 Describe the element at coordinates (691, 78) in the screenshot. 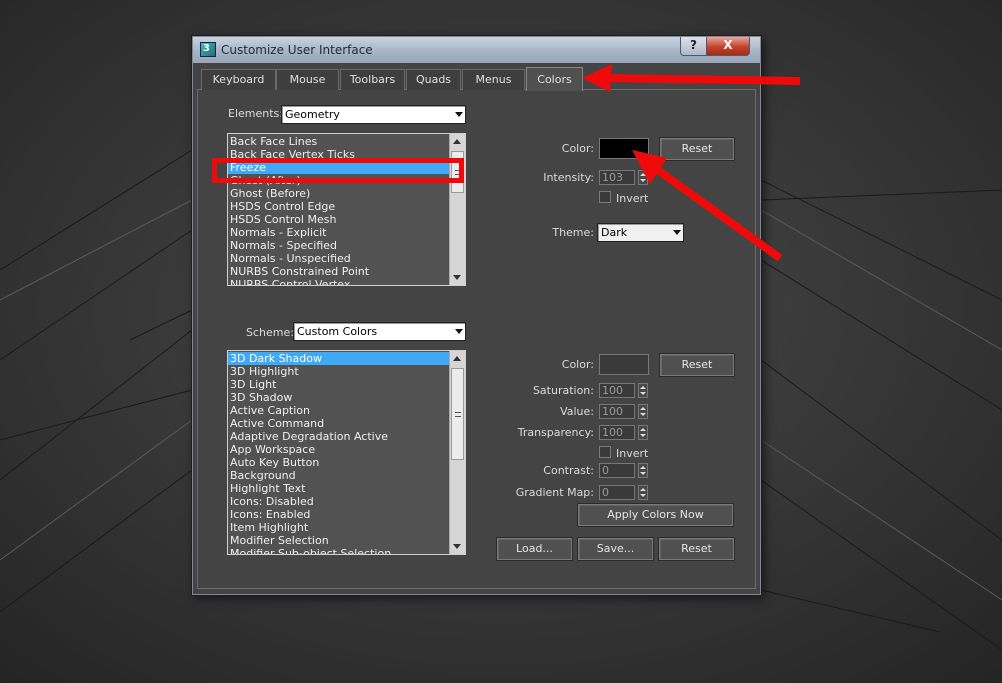

I see `arrow-to-colors-tab` at that location.